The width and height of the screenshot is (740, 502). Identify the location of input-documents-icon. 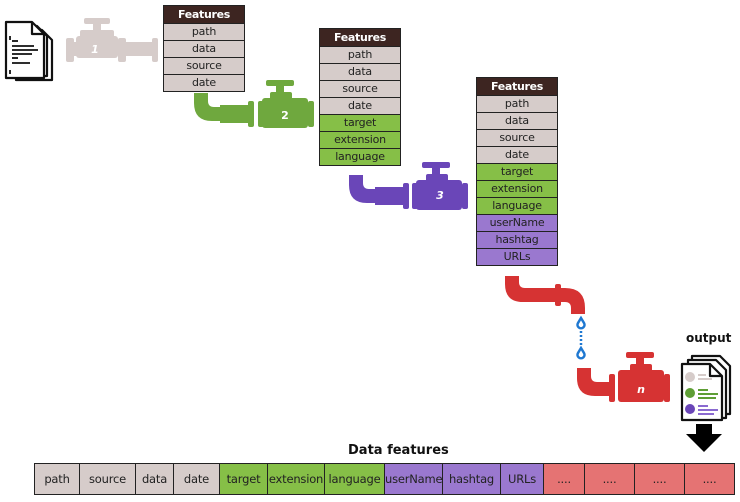
(29, 51).